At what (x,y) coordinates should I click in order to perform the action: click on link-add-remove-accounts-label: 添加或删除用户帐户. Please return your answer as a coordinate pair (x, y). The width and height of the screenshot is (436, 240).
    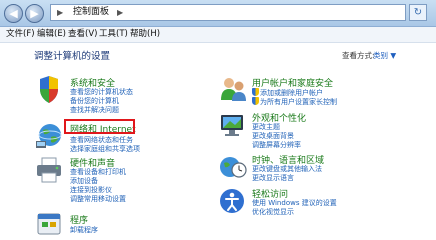
    Looking at the image, I should click on (291, 93).